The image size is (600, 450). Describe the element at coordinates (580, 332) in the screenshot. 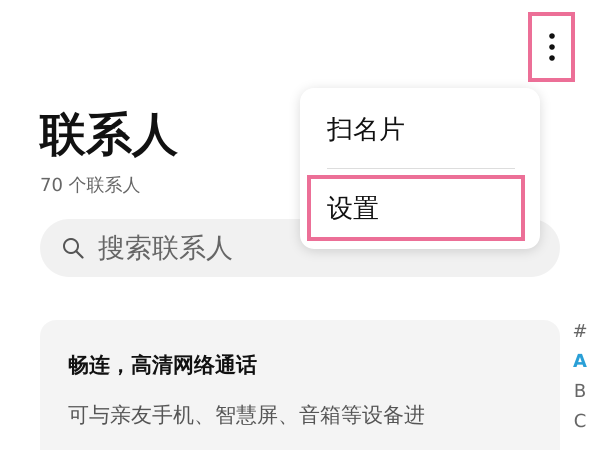

I see `index-letter: #` at that location.